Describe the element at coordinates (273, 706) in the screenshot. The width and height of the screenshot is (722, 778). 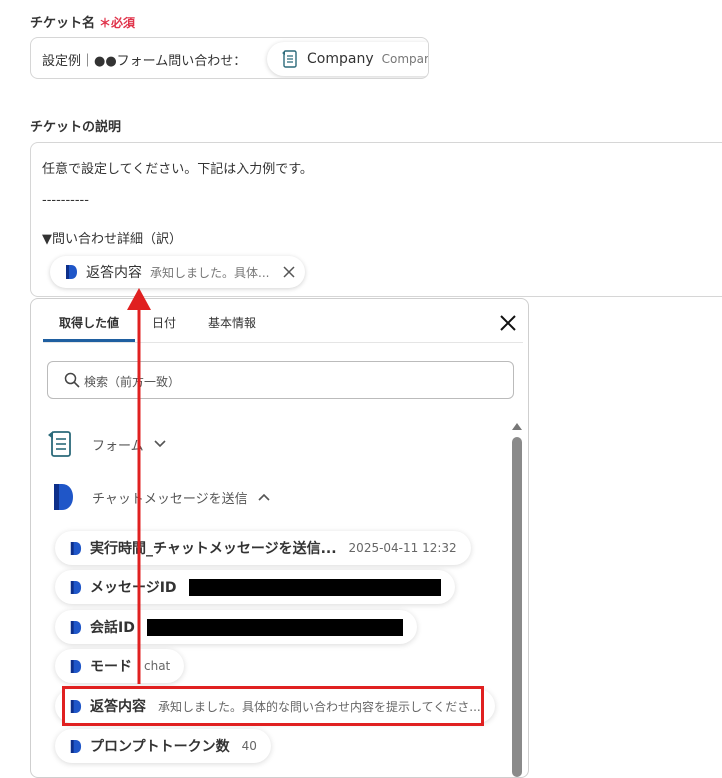
I see `highlight-box` at that location.